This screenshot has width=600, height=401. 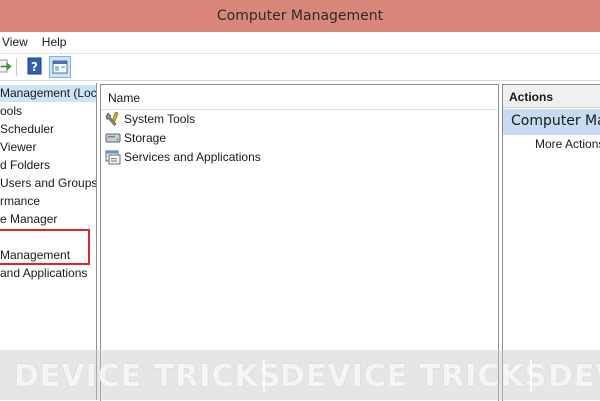 What do you see at coordinates (25, 165) in the screenshot?
I see `tree-item-shared-folders: d Folders` at bounding box center [25, 165].